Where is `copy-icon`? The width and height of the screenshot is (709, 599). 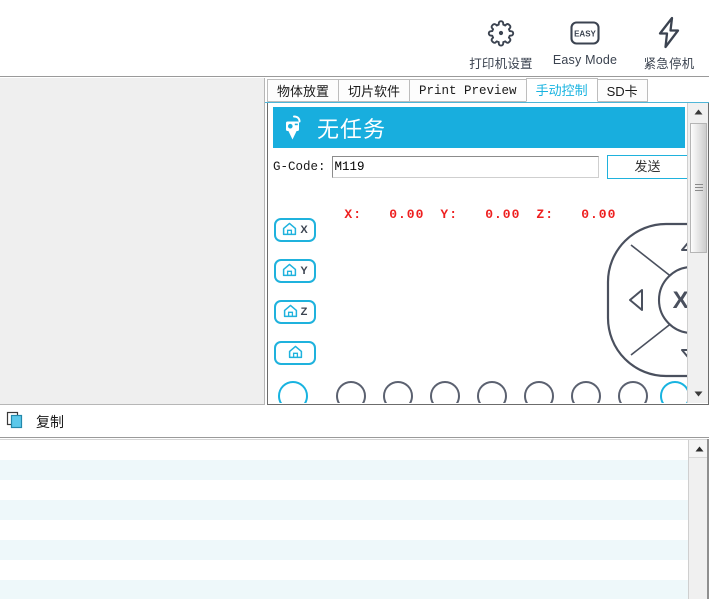
copy-icon is located at coordinates (15, 421).